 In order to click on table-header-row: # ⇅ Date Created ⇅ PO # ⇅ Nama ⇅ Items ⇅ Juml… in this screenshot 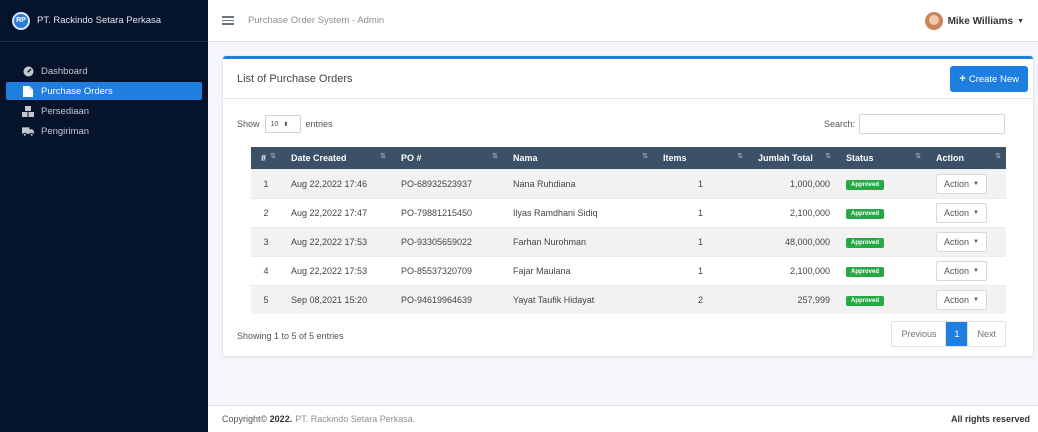, I will do `click(628, 158)`.